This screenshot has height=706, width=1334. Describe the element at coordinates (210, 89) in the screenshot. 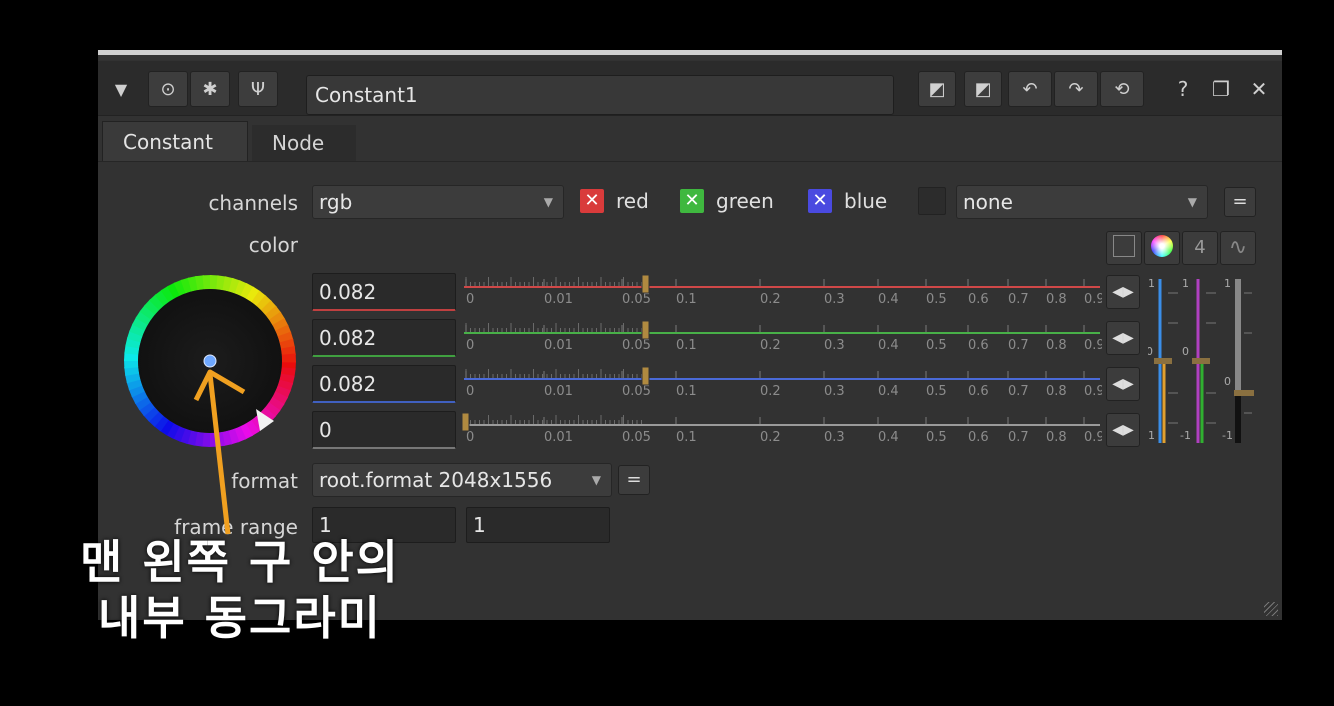

I see `bug-icon: ✱` at that location.